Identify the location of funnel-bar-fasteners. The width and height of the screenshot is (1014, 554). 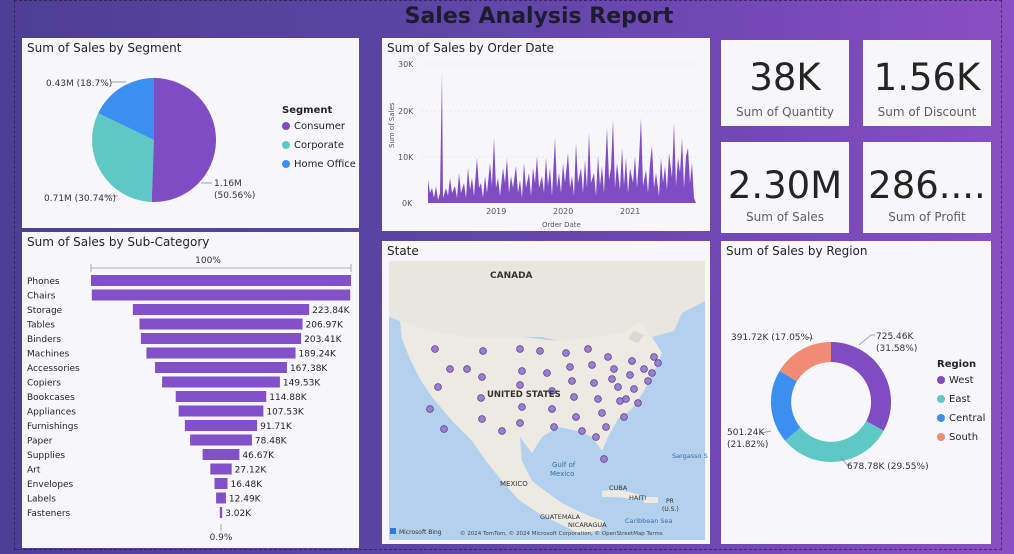
(221, 512).